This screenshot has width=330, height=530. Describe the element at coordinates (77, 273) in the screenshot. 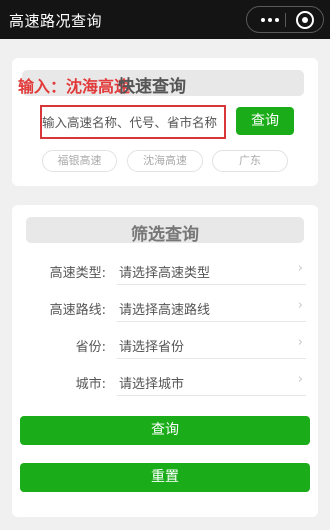

I see `highway-type-label: 高速类型:` at that location.